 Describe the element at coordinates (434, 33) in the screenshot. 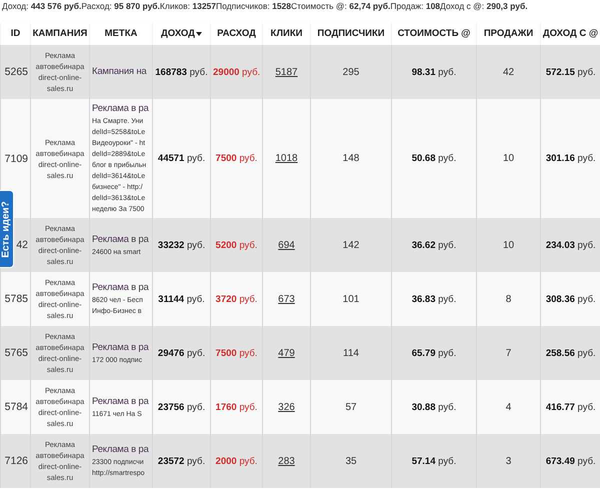

I see `column-header: СТОИМОСТЬ @` at that location.